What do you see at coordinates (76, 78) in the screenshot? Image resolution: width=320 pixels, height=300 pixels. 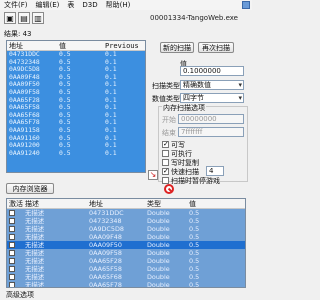 I see `result-row: 0AA09F48 0.5 0.1` at bounding box center [76, 78].